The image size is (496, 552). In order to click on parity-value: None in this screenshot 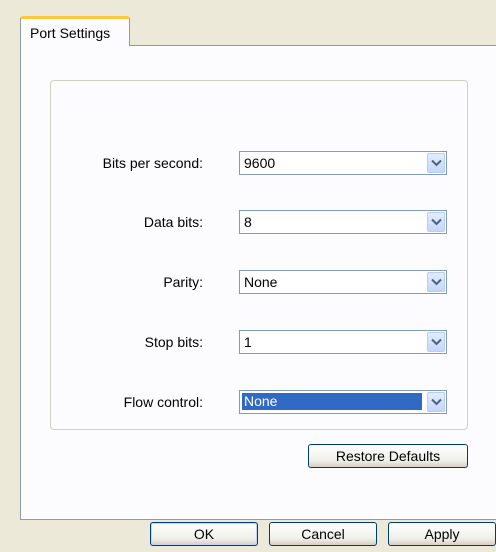, I will do `click(261, 282)`.